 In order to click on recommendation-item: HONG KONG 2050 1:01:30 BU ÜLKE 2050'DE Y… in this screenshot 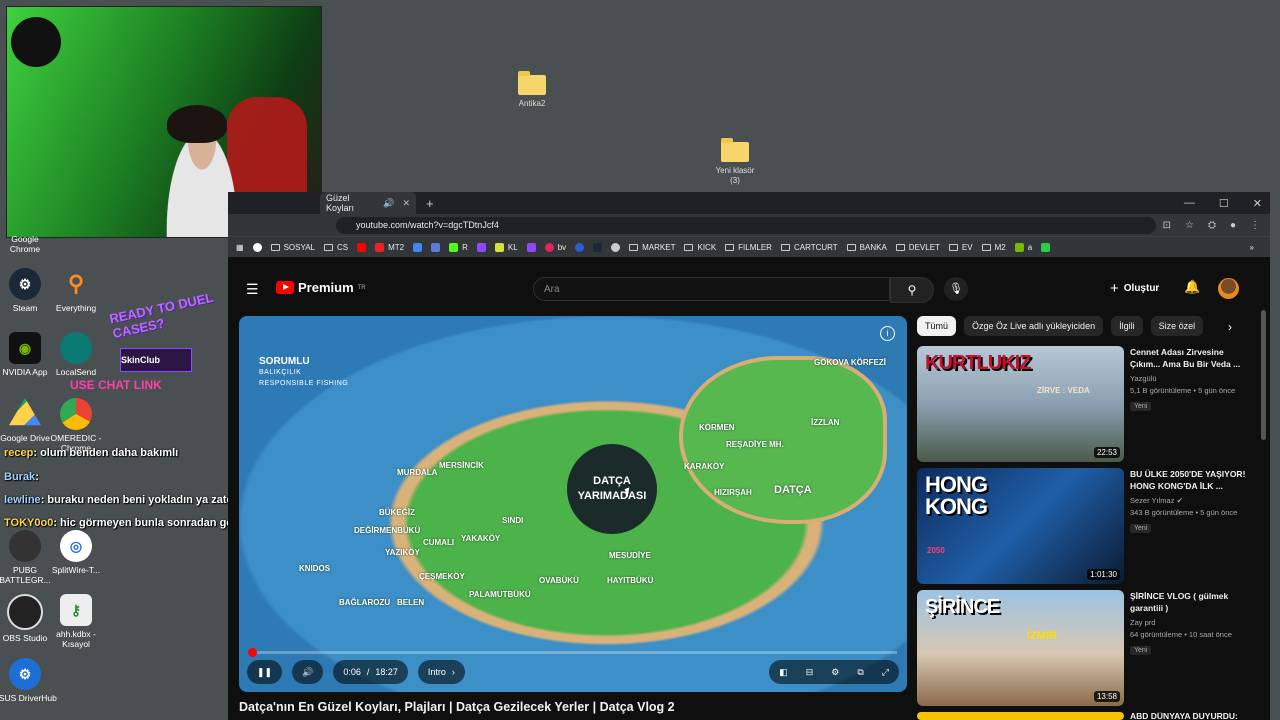, I will do `click(1082, 526)`.